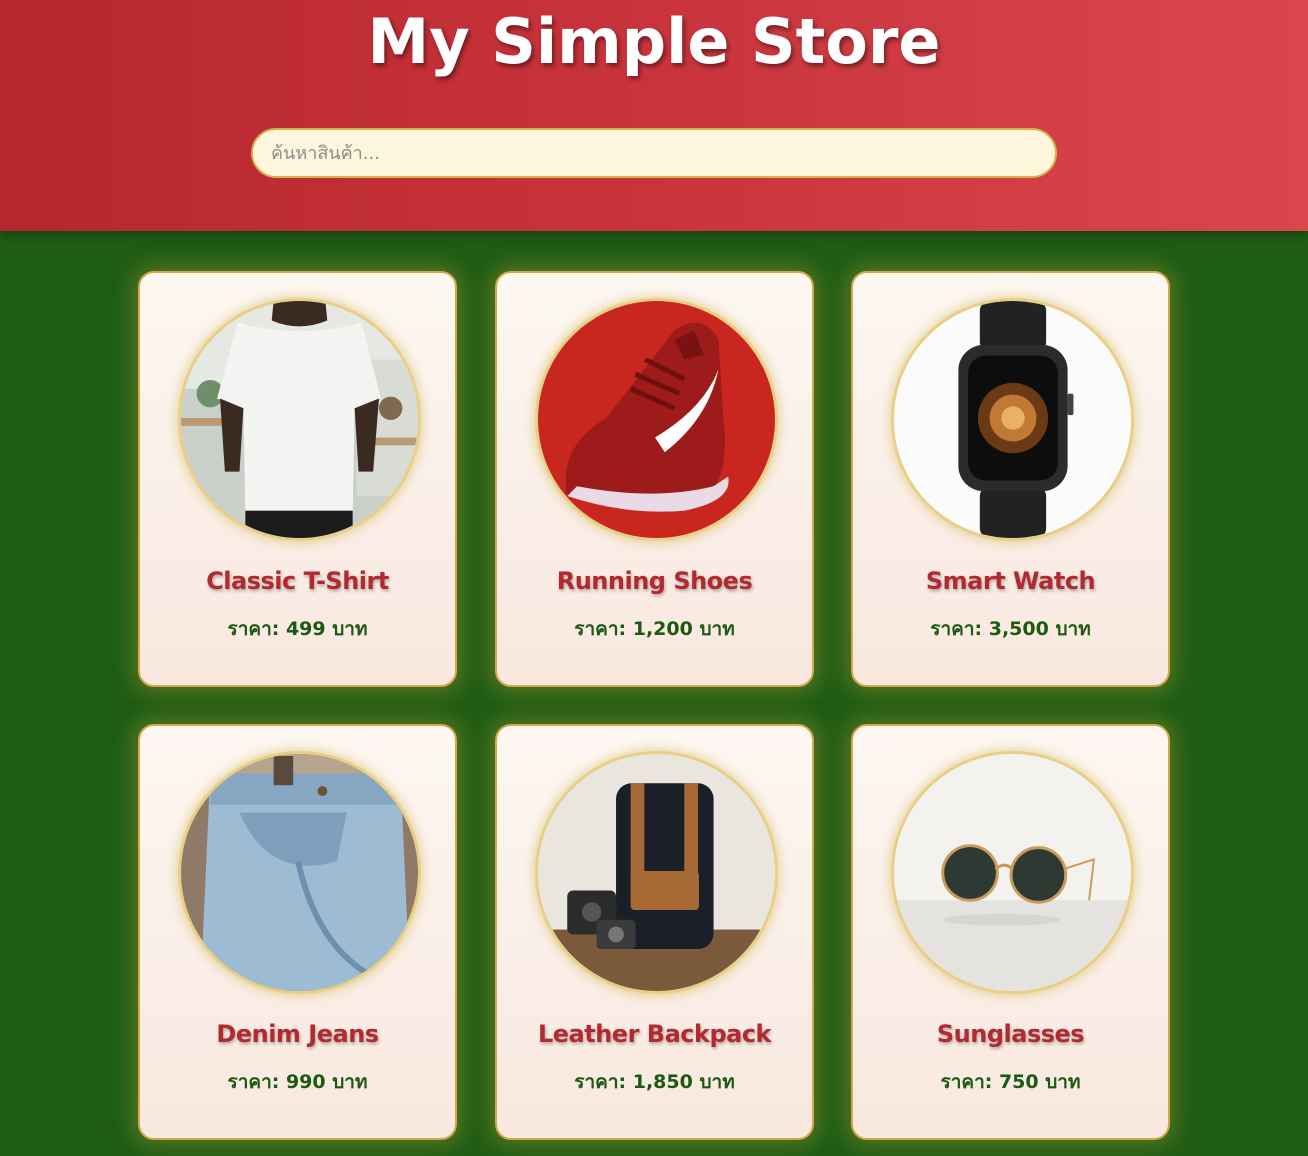 The width and height of the screenshot is (1308, 1156). What do you see at coordinates (654, 1034) in the screenshot?
I see `product-name: Leather Backpack` at bounding box center [654, 1034].